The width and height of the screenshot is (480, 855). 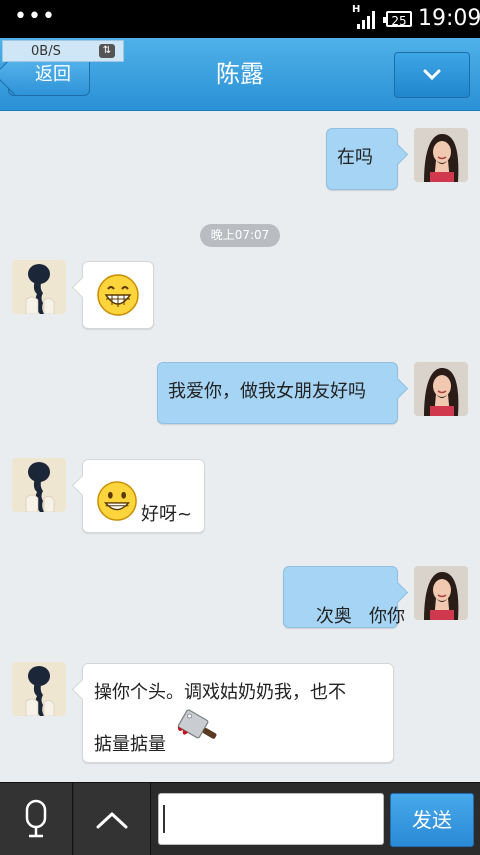 I want to click on status-bar: ••• H 25 19:09, so click(x=240, y=19).